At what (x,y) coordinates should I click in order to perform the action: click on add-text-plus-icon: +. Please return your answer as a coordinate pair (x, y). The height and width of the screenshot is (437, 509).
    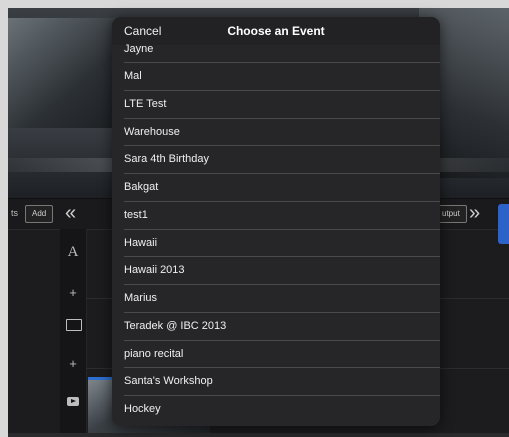
    Looking at the image, I should click on (73, 292).